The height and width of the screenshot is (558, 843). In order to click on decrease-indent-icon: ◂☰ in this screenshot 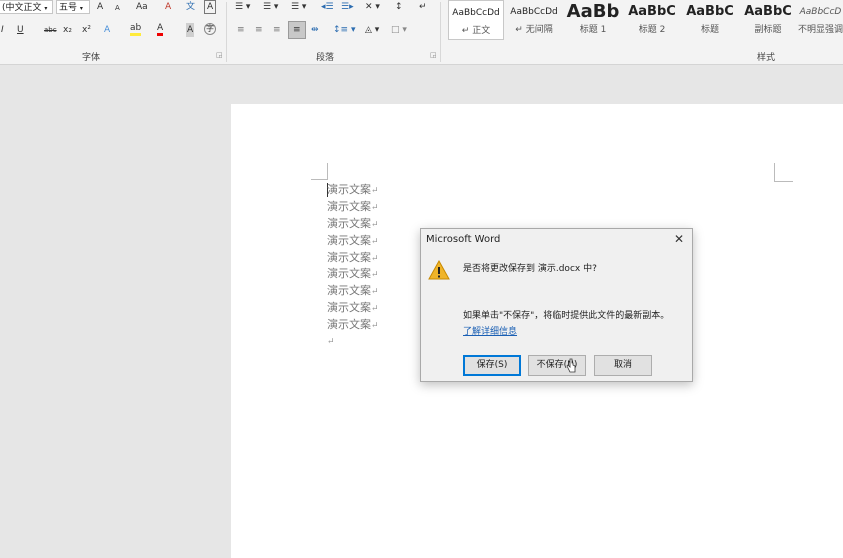, I will do `click(327, 7)`.